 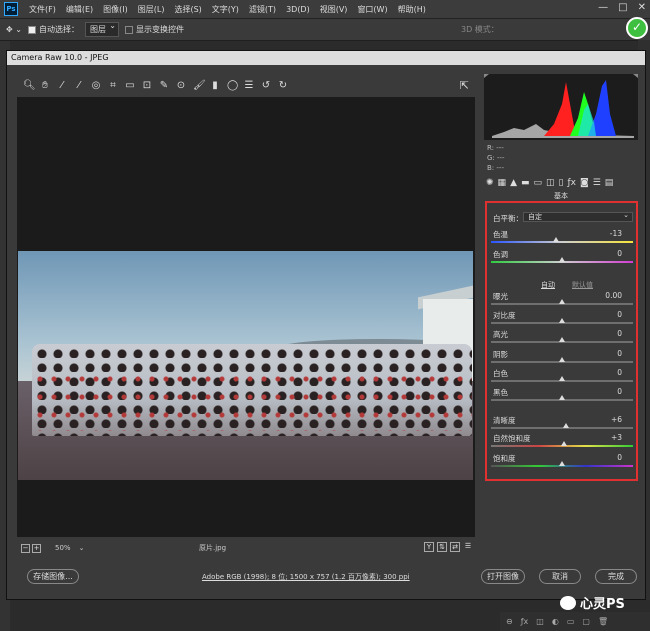 What do you see at coordinates (616, 576) in the screenshot?
I see `done-button: 完成` at bounding box center [616, 576].